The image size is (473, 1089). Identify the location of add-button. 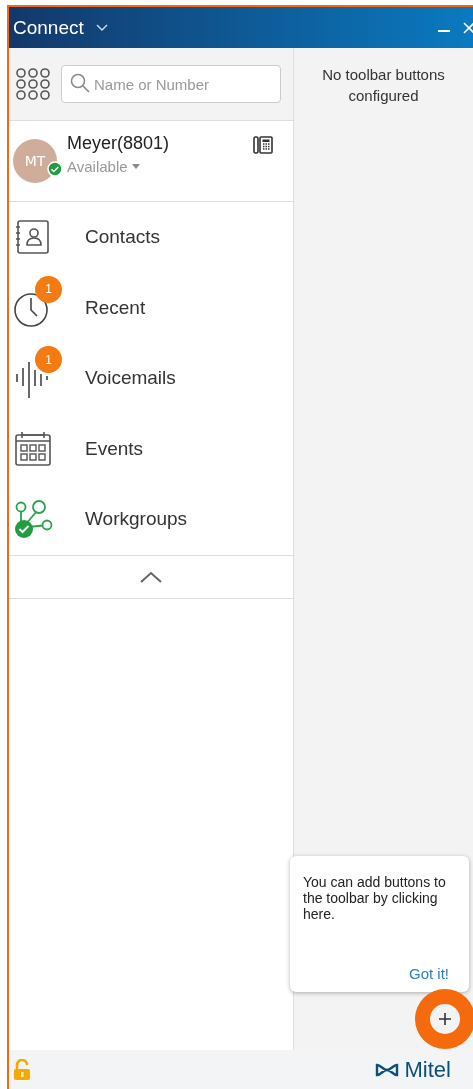
(445, 1019).